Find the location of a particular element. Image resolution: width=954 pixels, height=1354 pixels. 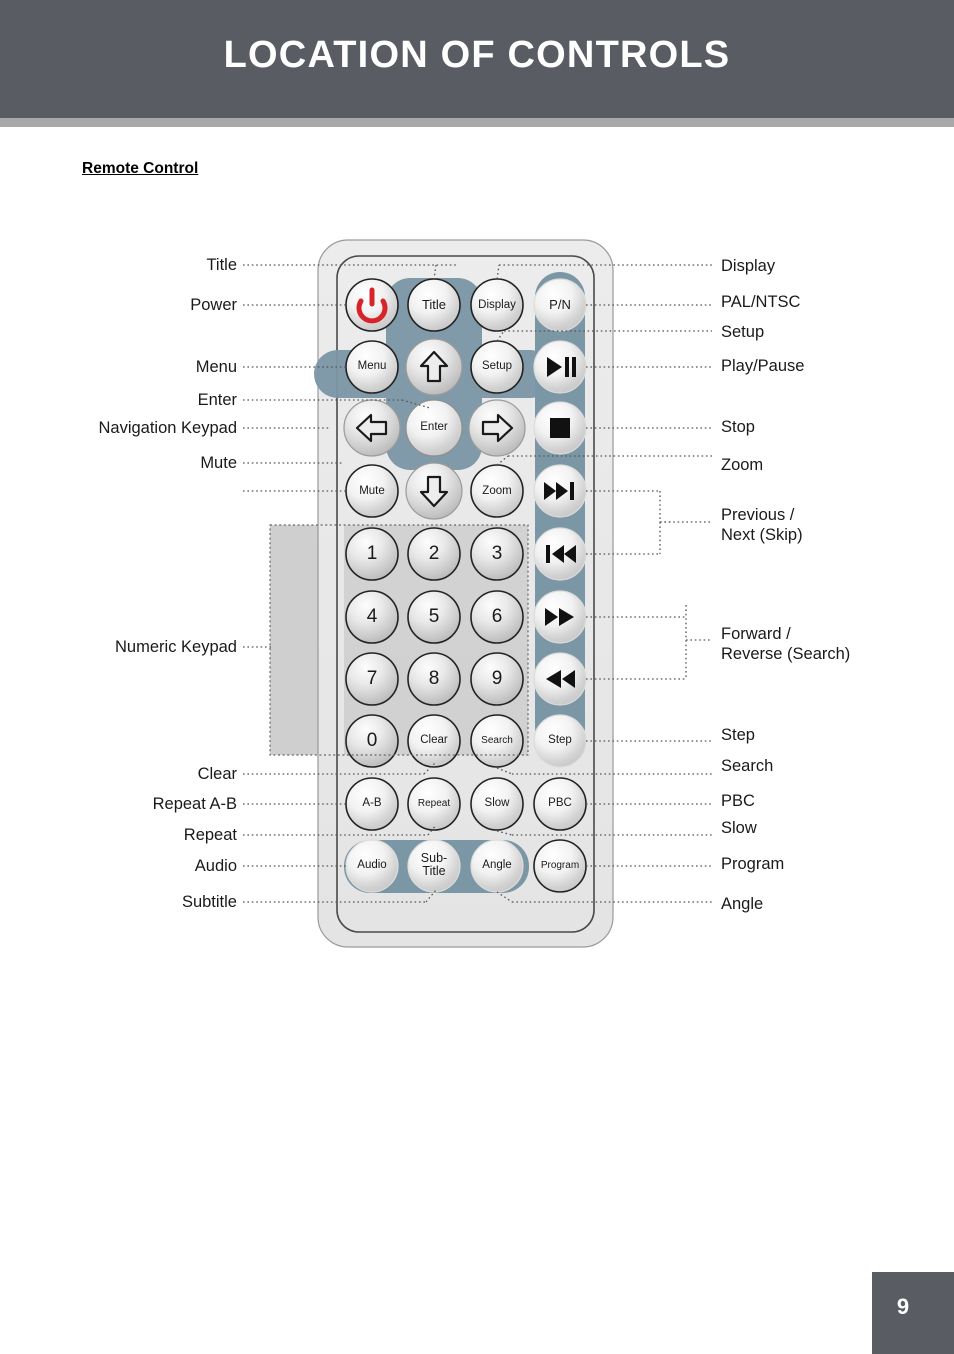

page-number-box: 9 is located at coordinates (913, 1313).